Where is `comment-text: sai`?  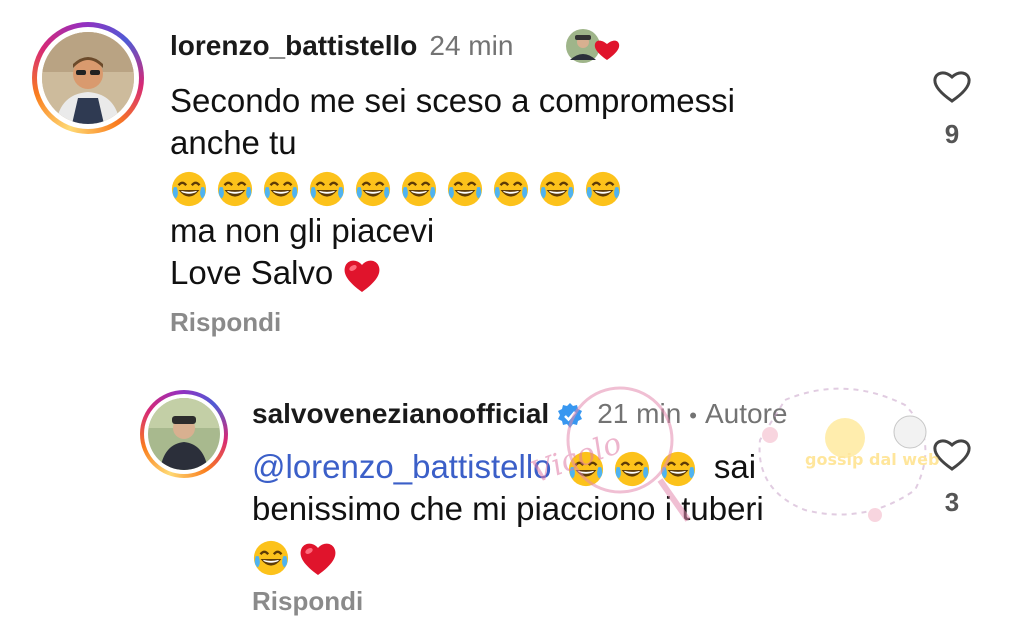
comment-text: sai is located at coordinates (735, 466).